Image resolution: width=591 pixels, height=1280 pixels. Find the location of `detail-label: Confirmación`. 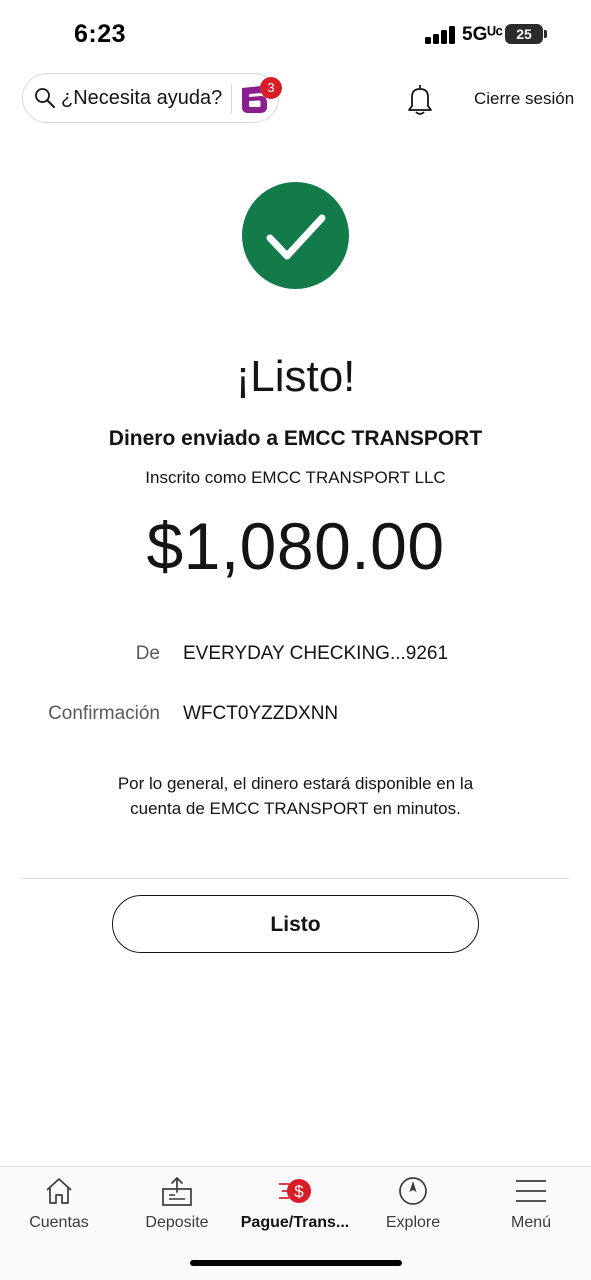

detail-label: Confirmación is located at coordinates (104, 713).